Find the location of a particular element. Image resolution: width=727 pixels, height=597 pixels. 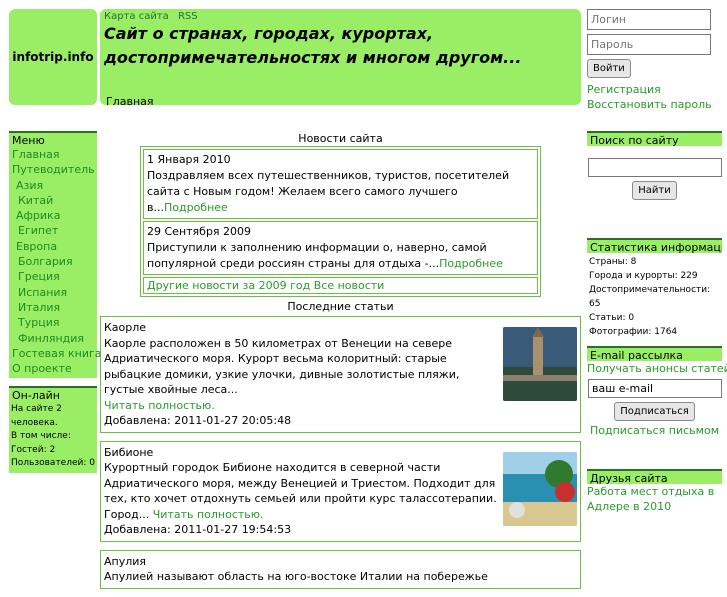

logo-text: infotrip.info is located at coordinates (53, 57).